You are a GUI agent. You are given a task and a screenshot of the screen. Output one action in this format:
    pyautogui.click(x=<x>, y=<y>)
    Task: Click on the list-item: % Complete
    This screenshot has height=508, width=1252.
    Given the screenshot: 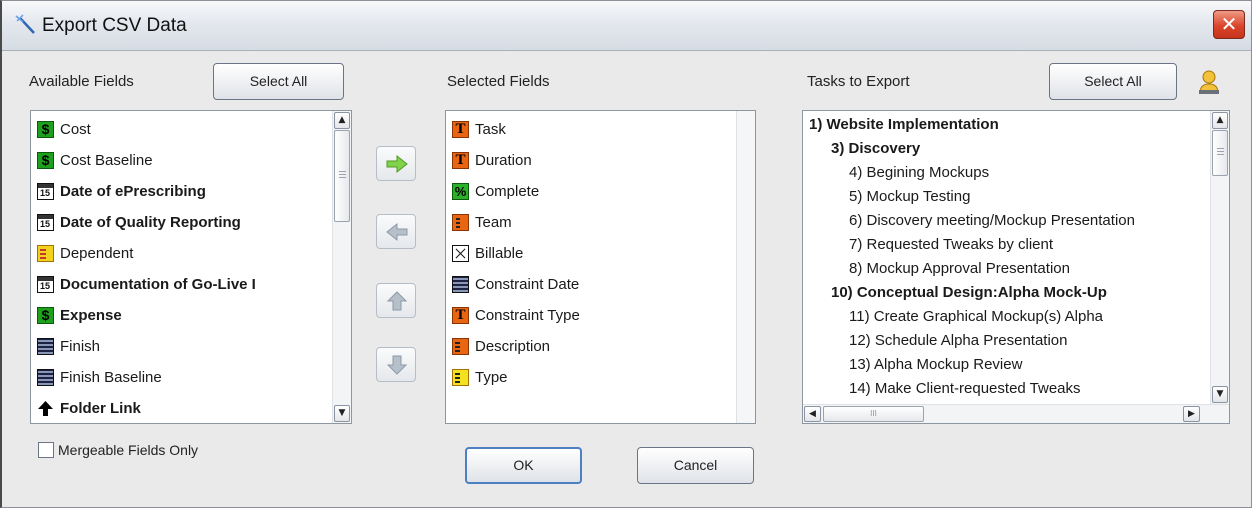 What is the action you would take?
    pyautogui.click(x=495, y=191)
    